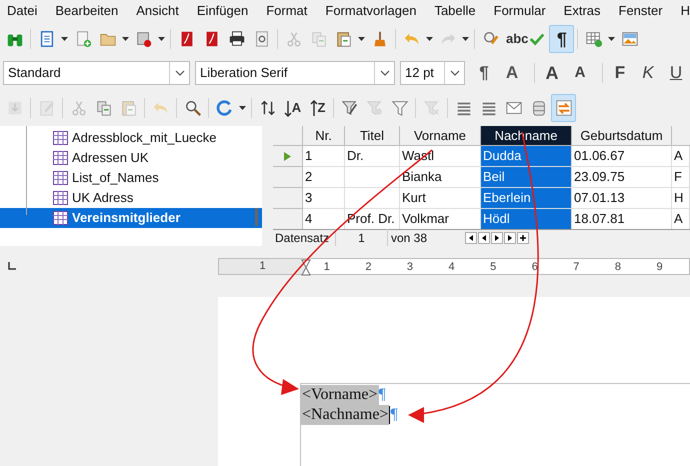 The width and height of the screenshot is (690, 466). What do you see at coordinates (47, 108) in the screenshot?
I see `page-pencil-icon` at bounding box center [47, 108].